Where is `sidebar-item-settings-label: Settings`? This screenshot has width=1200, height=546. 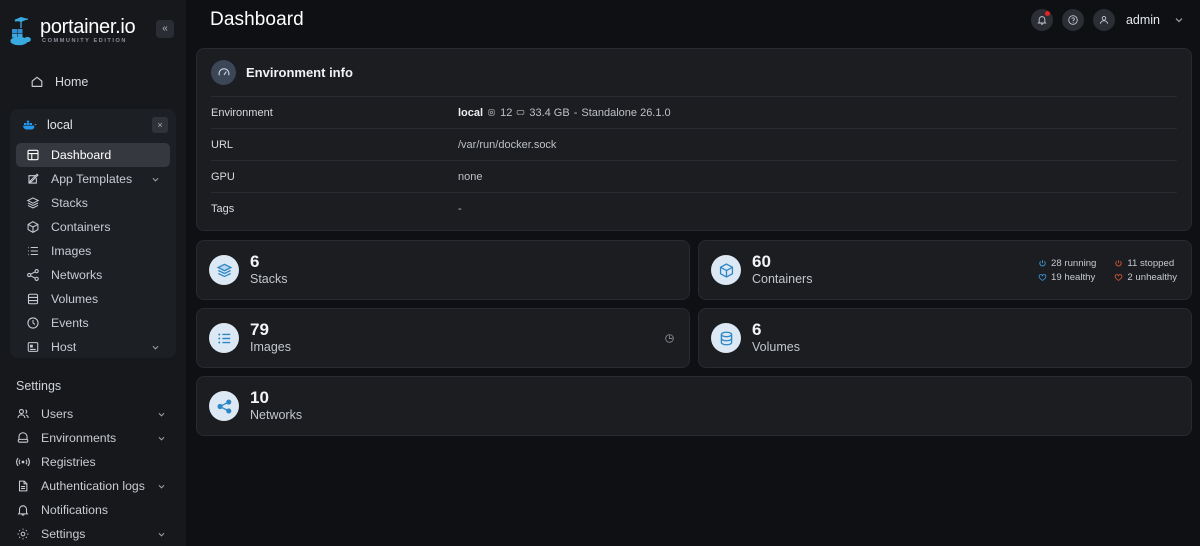 sidebar-item-settings-label: Settings is located at coordinates (63, 534).